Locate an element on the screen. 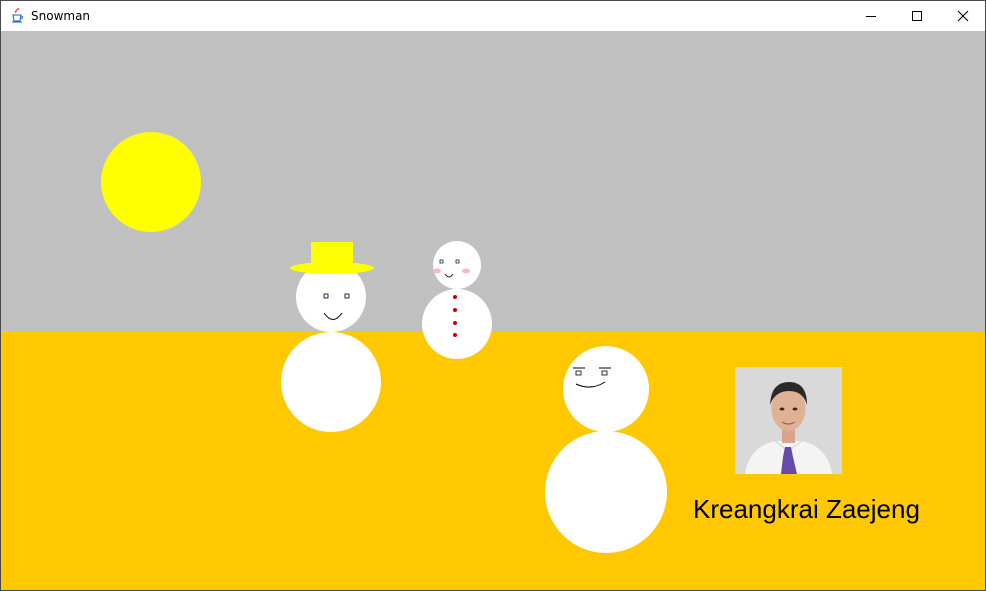  title-bar: Snowman is located at coordinates (493, 16).